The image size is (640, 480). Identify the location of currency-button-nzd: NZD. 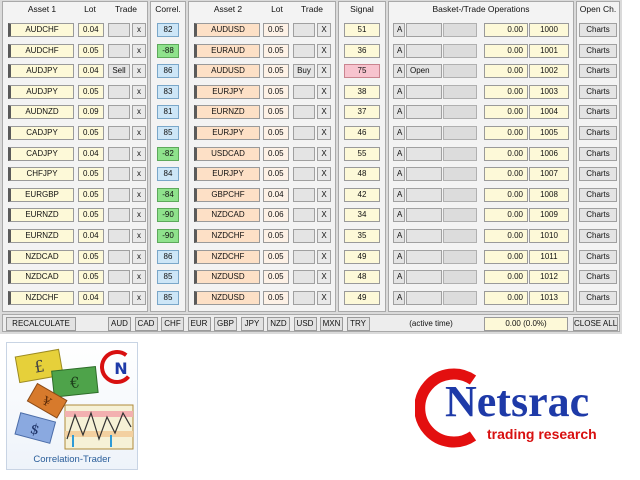
(278, 324).